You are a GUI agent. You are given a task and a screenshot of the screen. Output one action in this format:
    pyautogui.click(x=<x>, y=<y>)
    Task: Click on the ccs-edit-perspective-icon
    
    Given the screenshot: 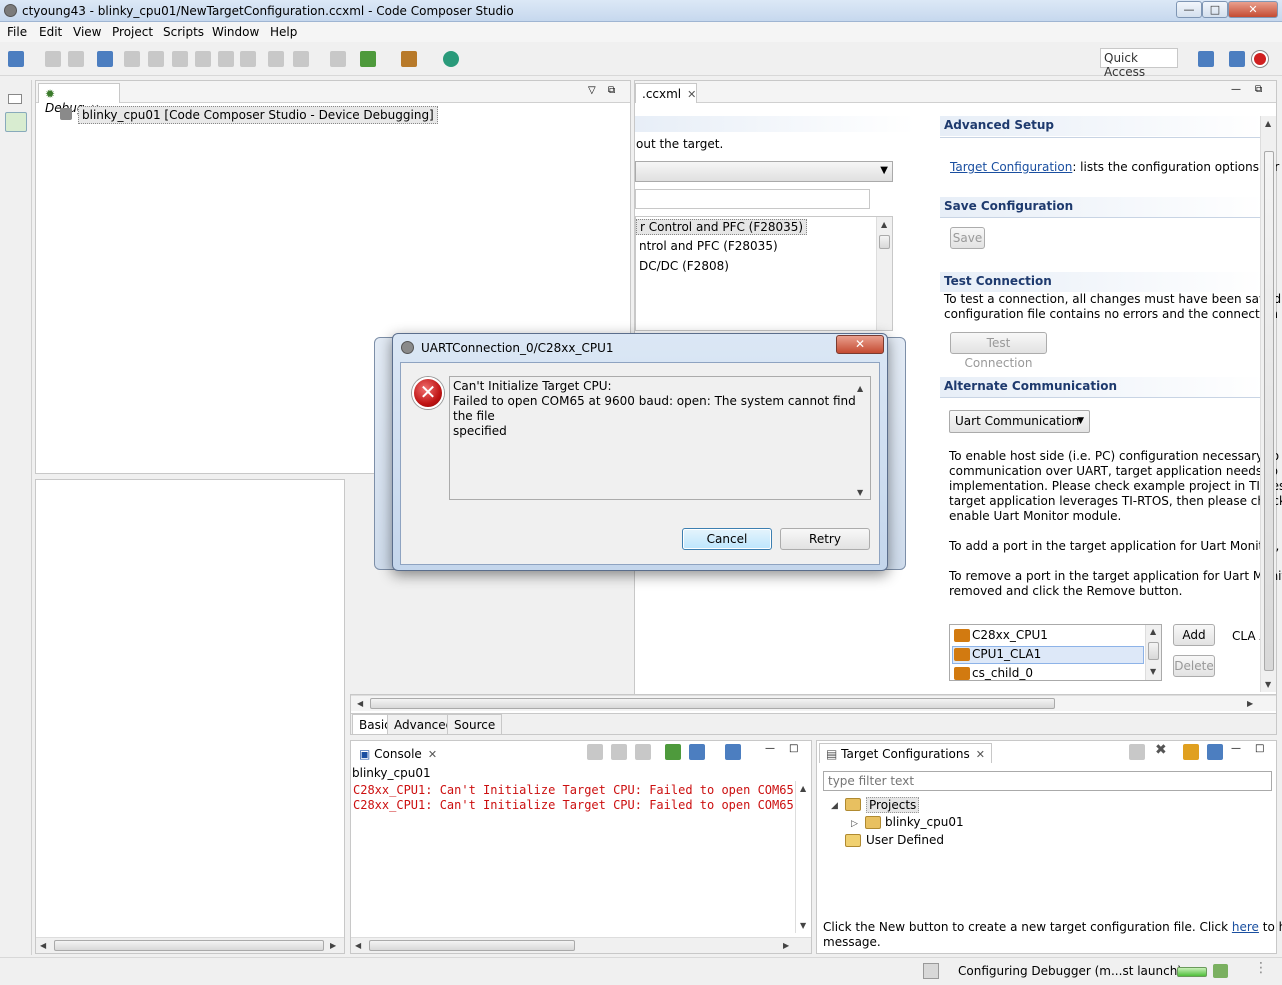 What is the action you would take?
    pyautogui.click(x=1237, y=59)
    